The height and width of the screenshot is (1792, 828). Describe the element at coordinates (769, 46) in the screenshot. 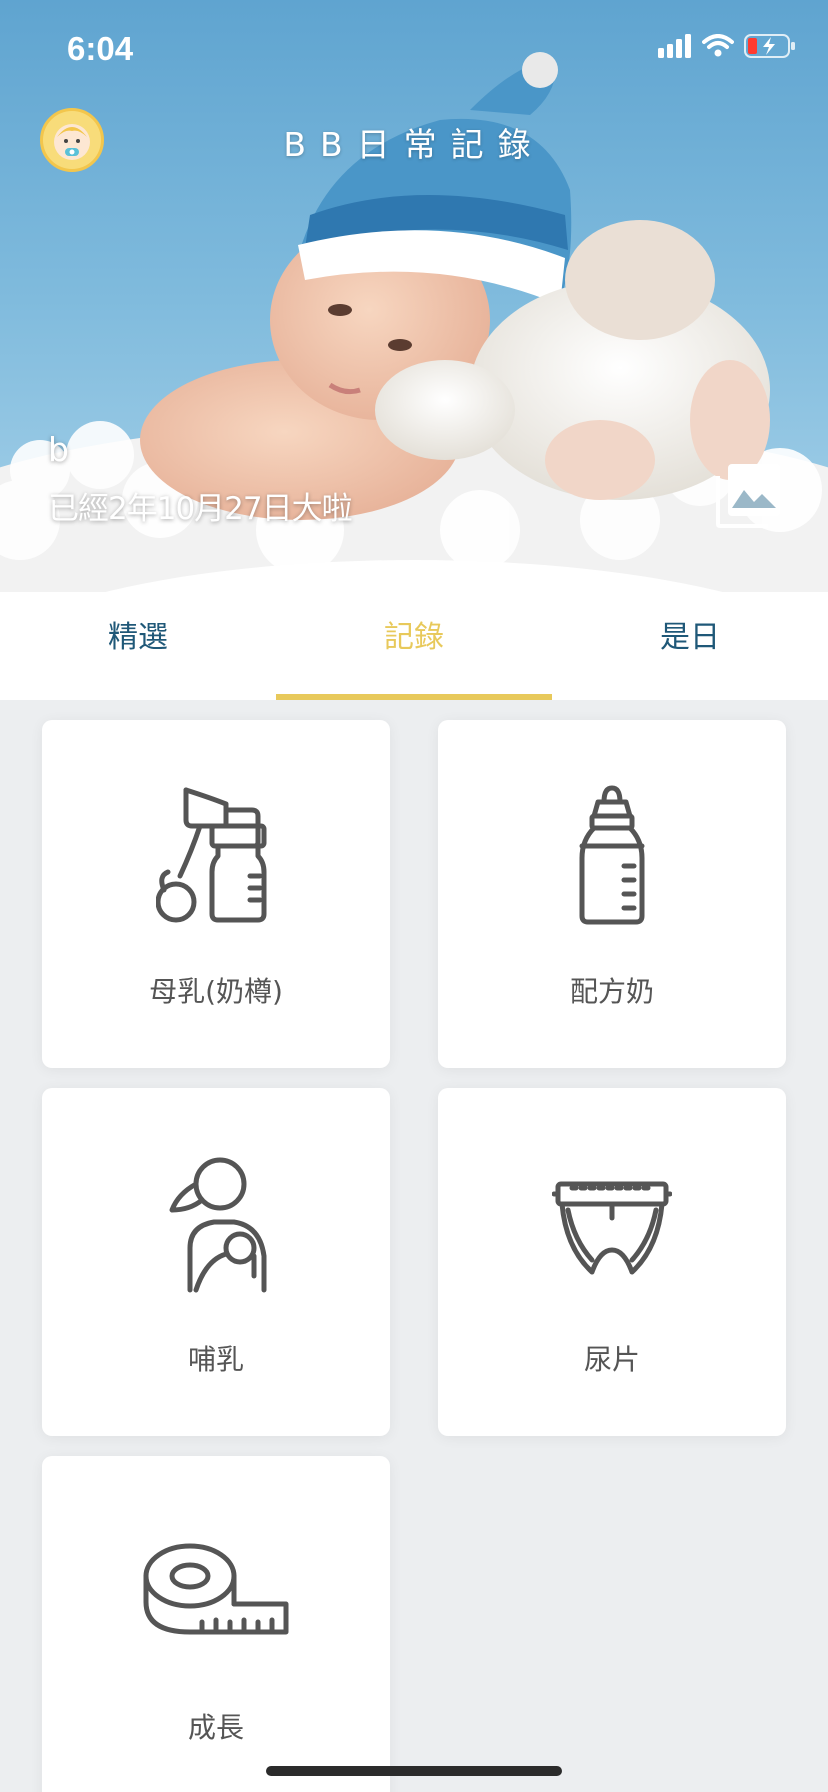

I see `battery-icon` at that location.